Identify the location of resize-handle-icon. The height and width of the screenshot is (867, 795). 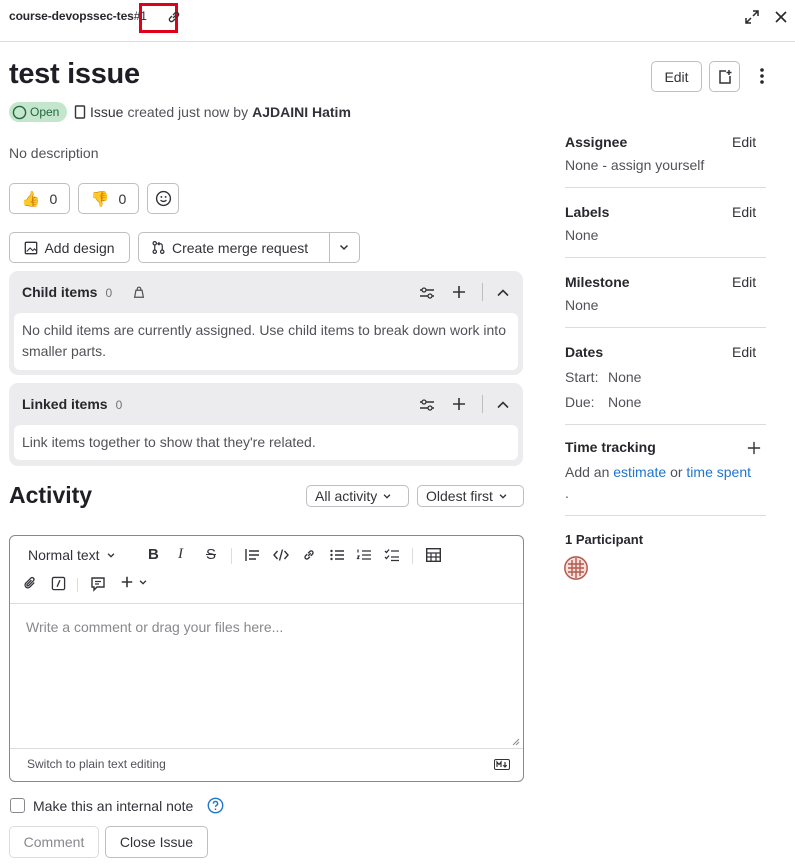
(515, 741).